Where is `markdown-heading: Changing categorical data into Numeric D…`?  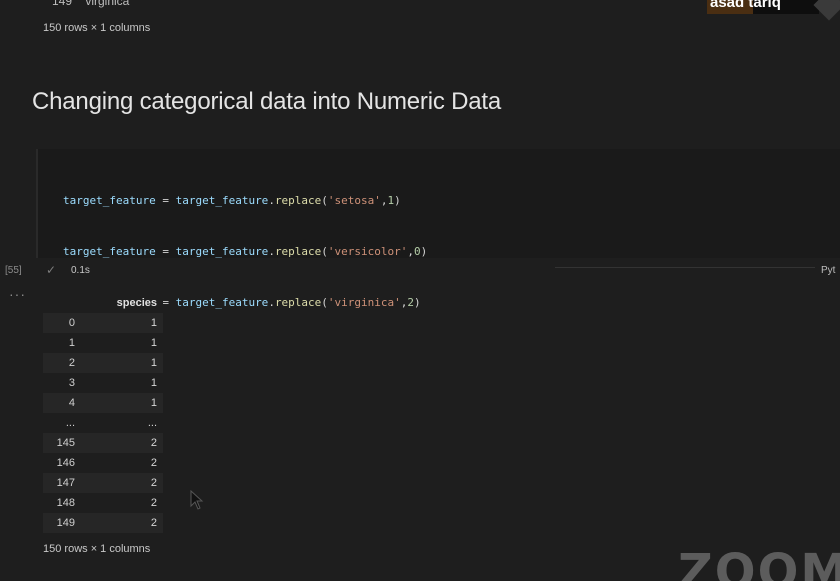
markdown-heading: Changing categorical data into Numeric D… is located at coordinates (266, 102).